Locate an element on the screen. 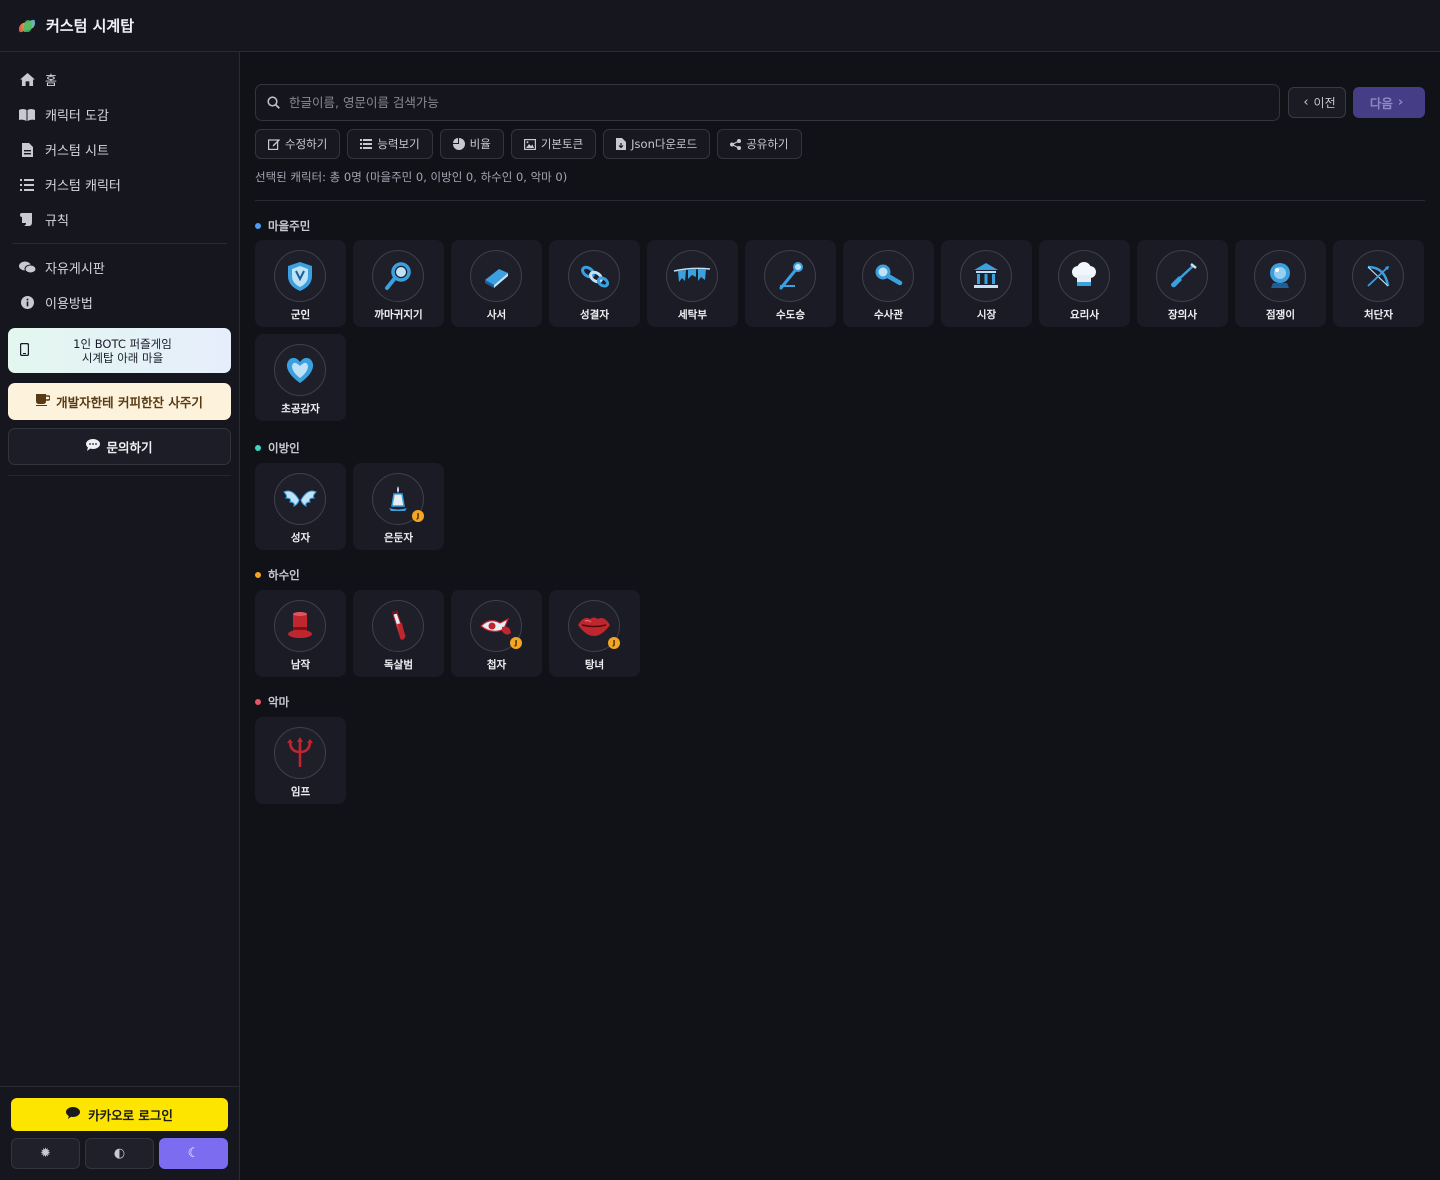 The image size is (1440, 1180). promo-banner: 1인 BOTC 퍼즐게임 시계탑 아래 마을 is located at coordinates (119, 350).